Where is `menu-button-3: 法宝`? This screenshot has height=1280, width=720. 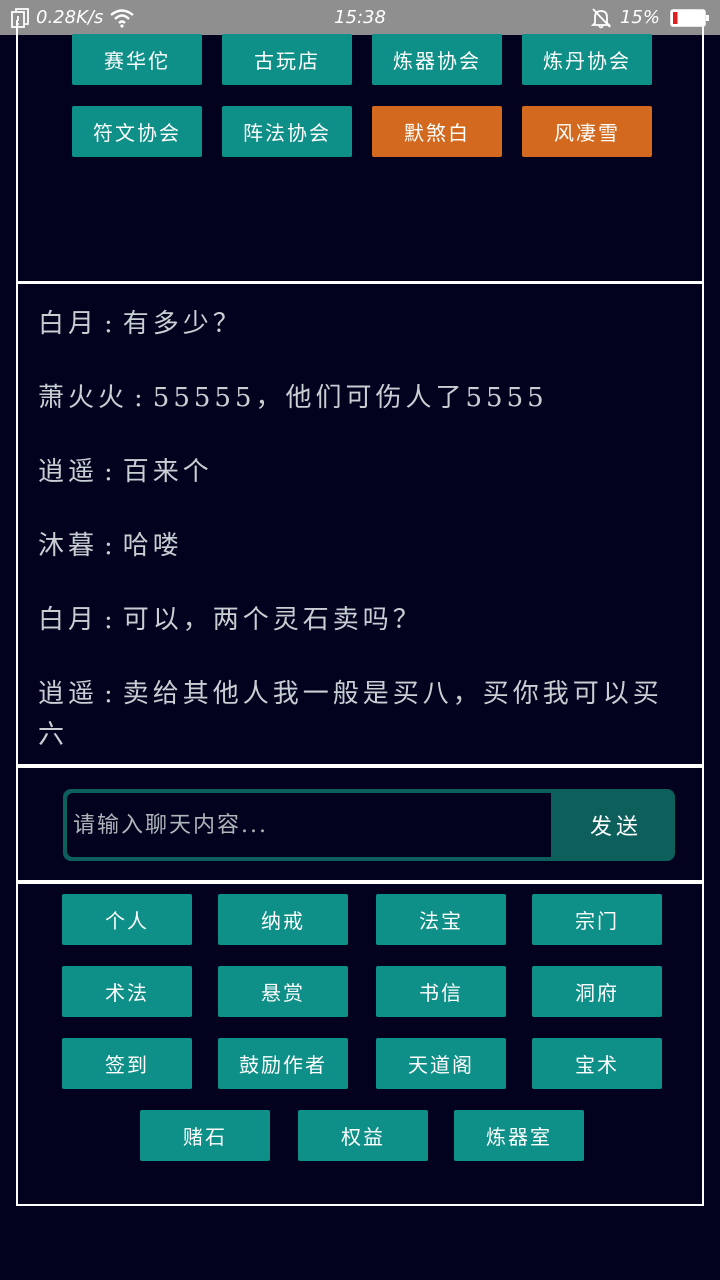
menu-button-3: 法宝 is located at coordinates (441, 919).